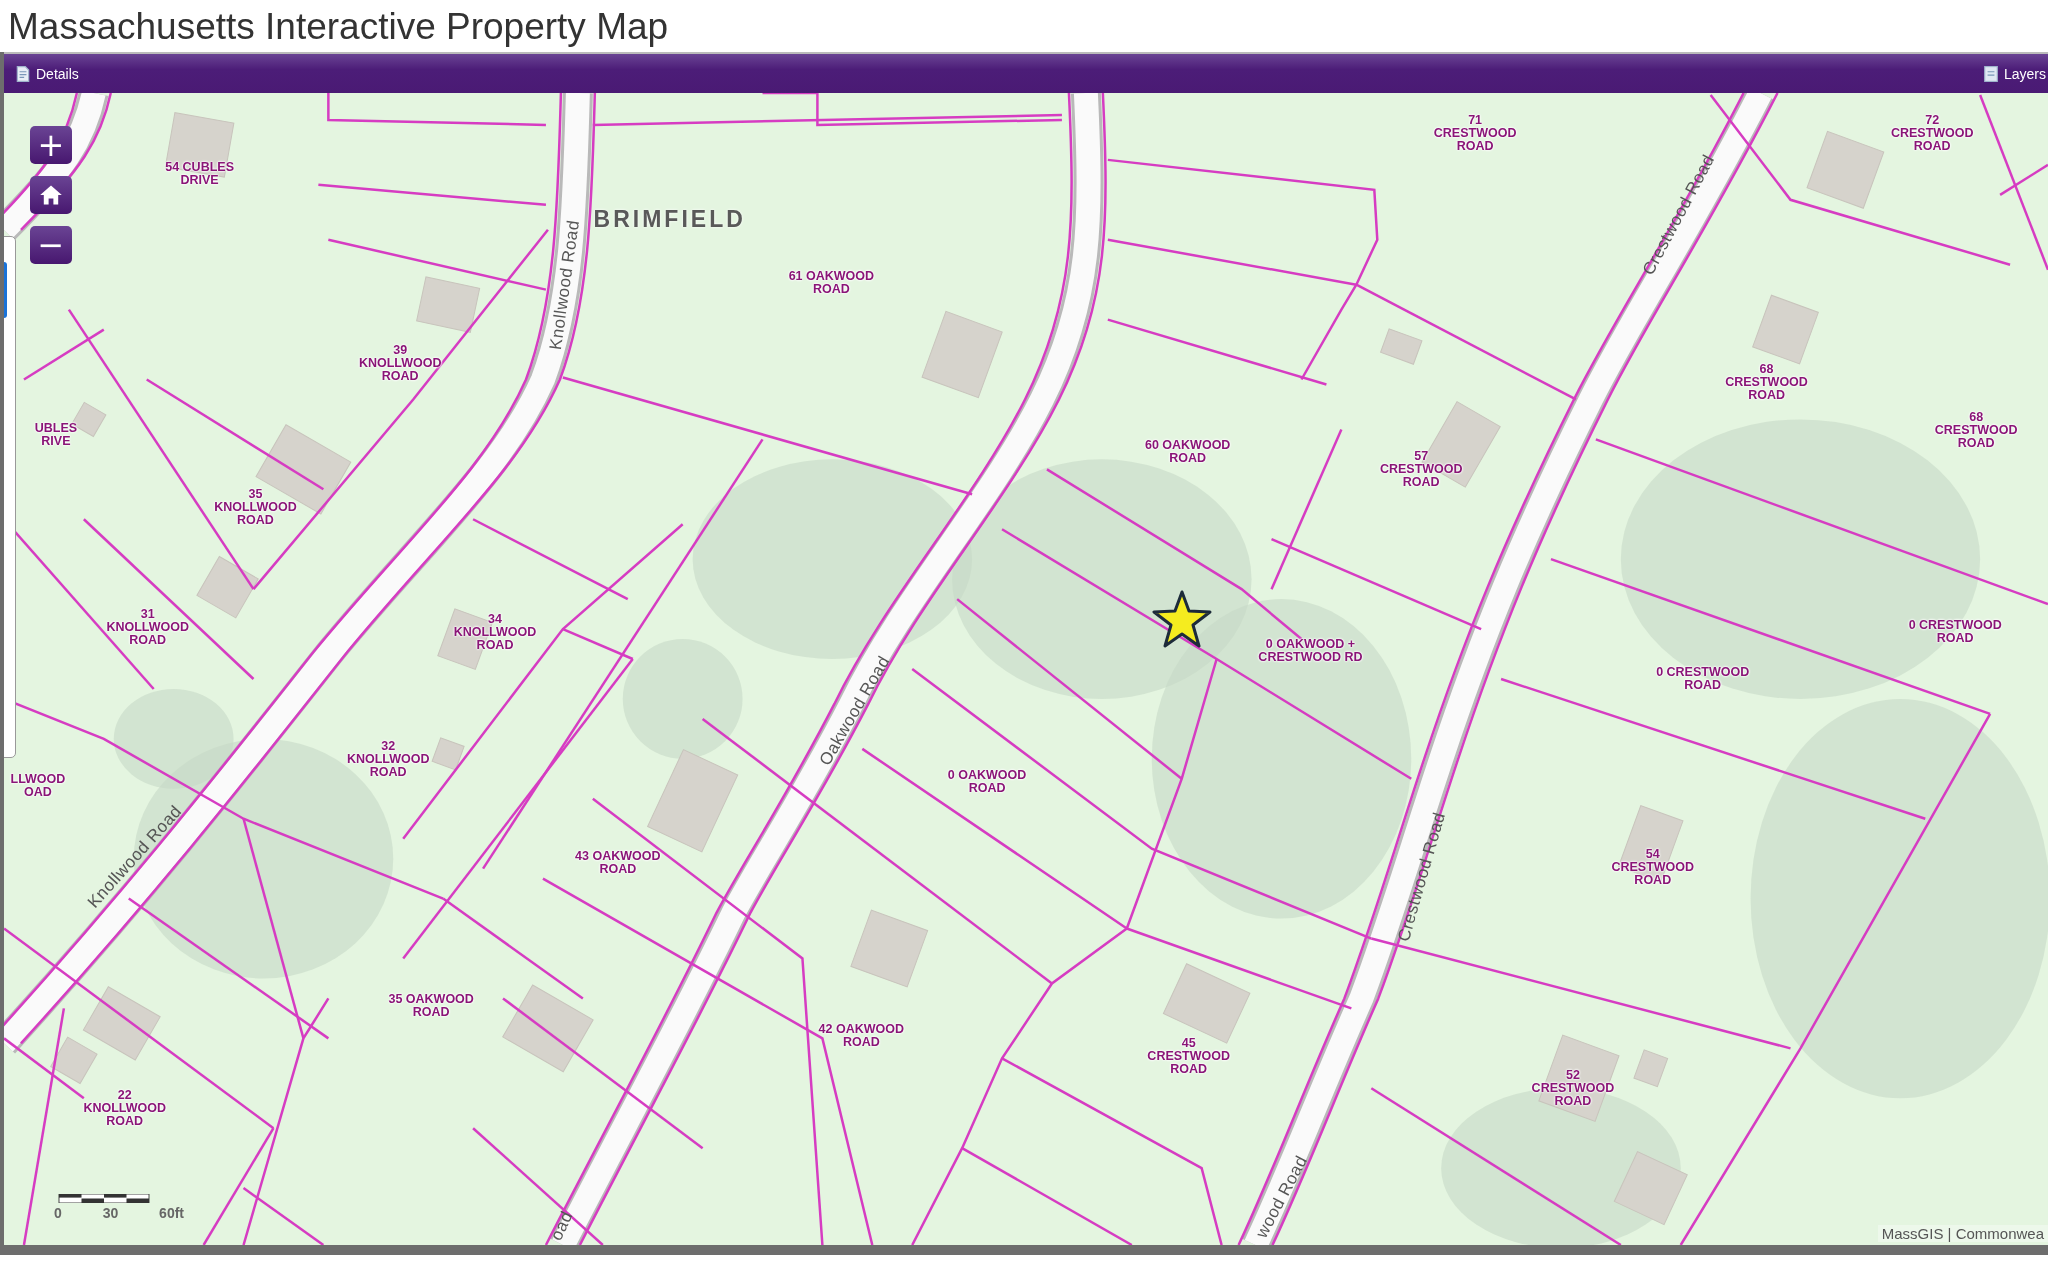 Image resolution: width=2048 pixels, height=1273 pixels. What do you see at coordinates (431, 1006) in the screenshot?
I see `parcel-label: 35 OAKWOOD ROAD` at bounding box center [431, 1006].